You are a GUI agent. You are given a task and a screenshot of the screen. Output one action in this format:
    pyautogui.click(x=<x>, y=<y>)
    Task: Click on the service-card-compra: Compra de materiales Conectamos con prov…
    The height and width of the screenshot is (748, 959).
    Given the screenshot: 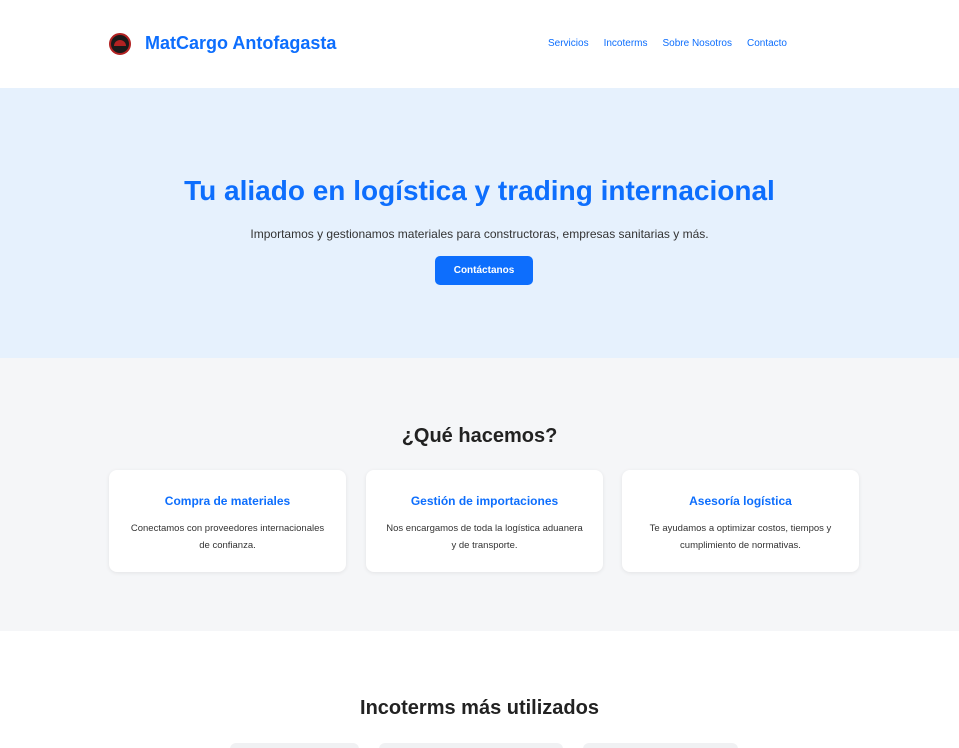 What is the action you would take?
    pyautogui.click(x=227, y=521)
    